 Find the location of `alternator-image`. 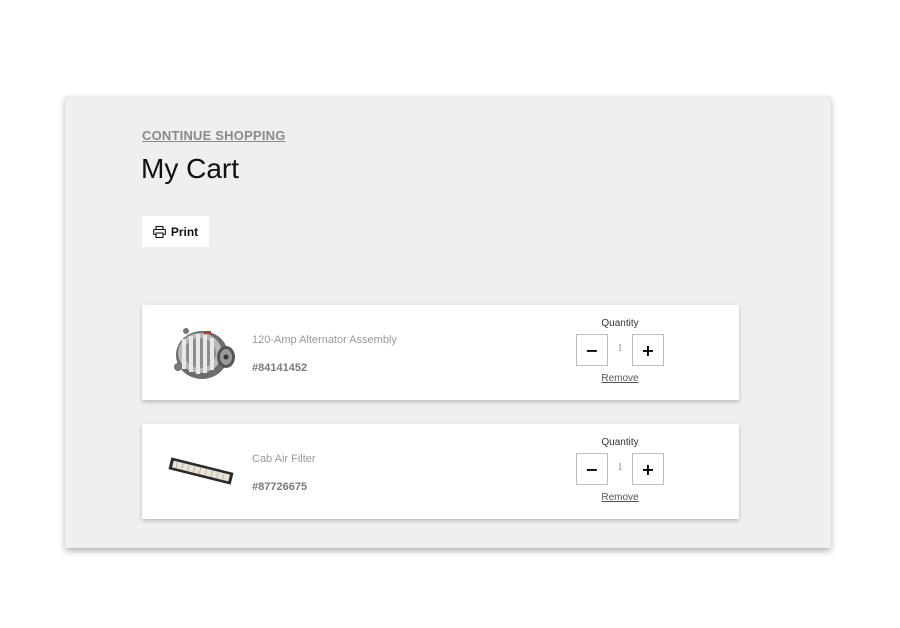

alternator-image is located at coordinates (201, 352).